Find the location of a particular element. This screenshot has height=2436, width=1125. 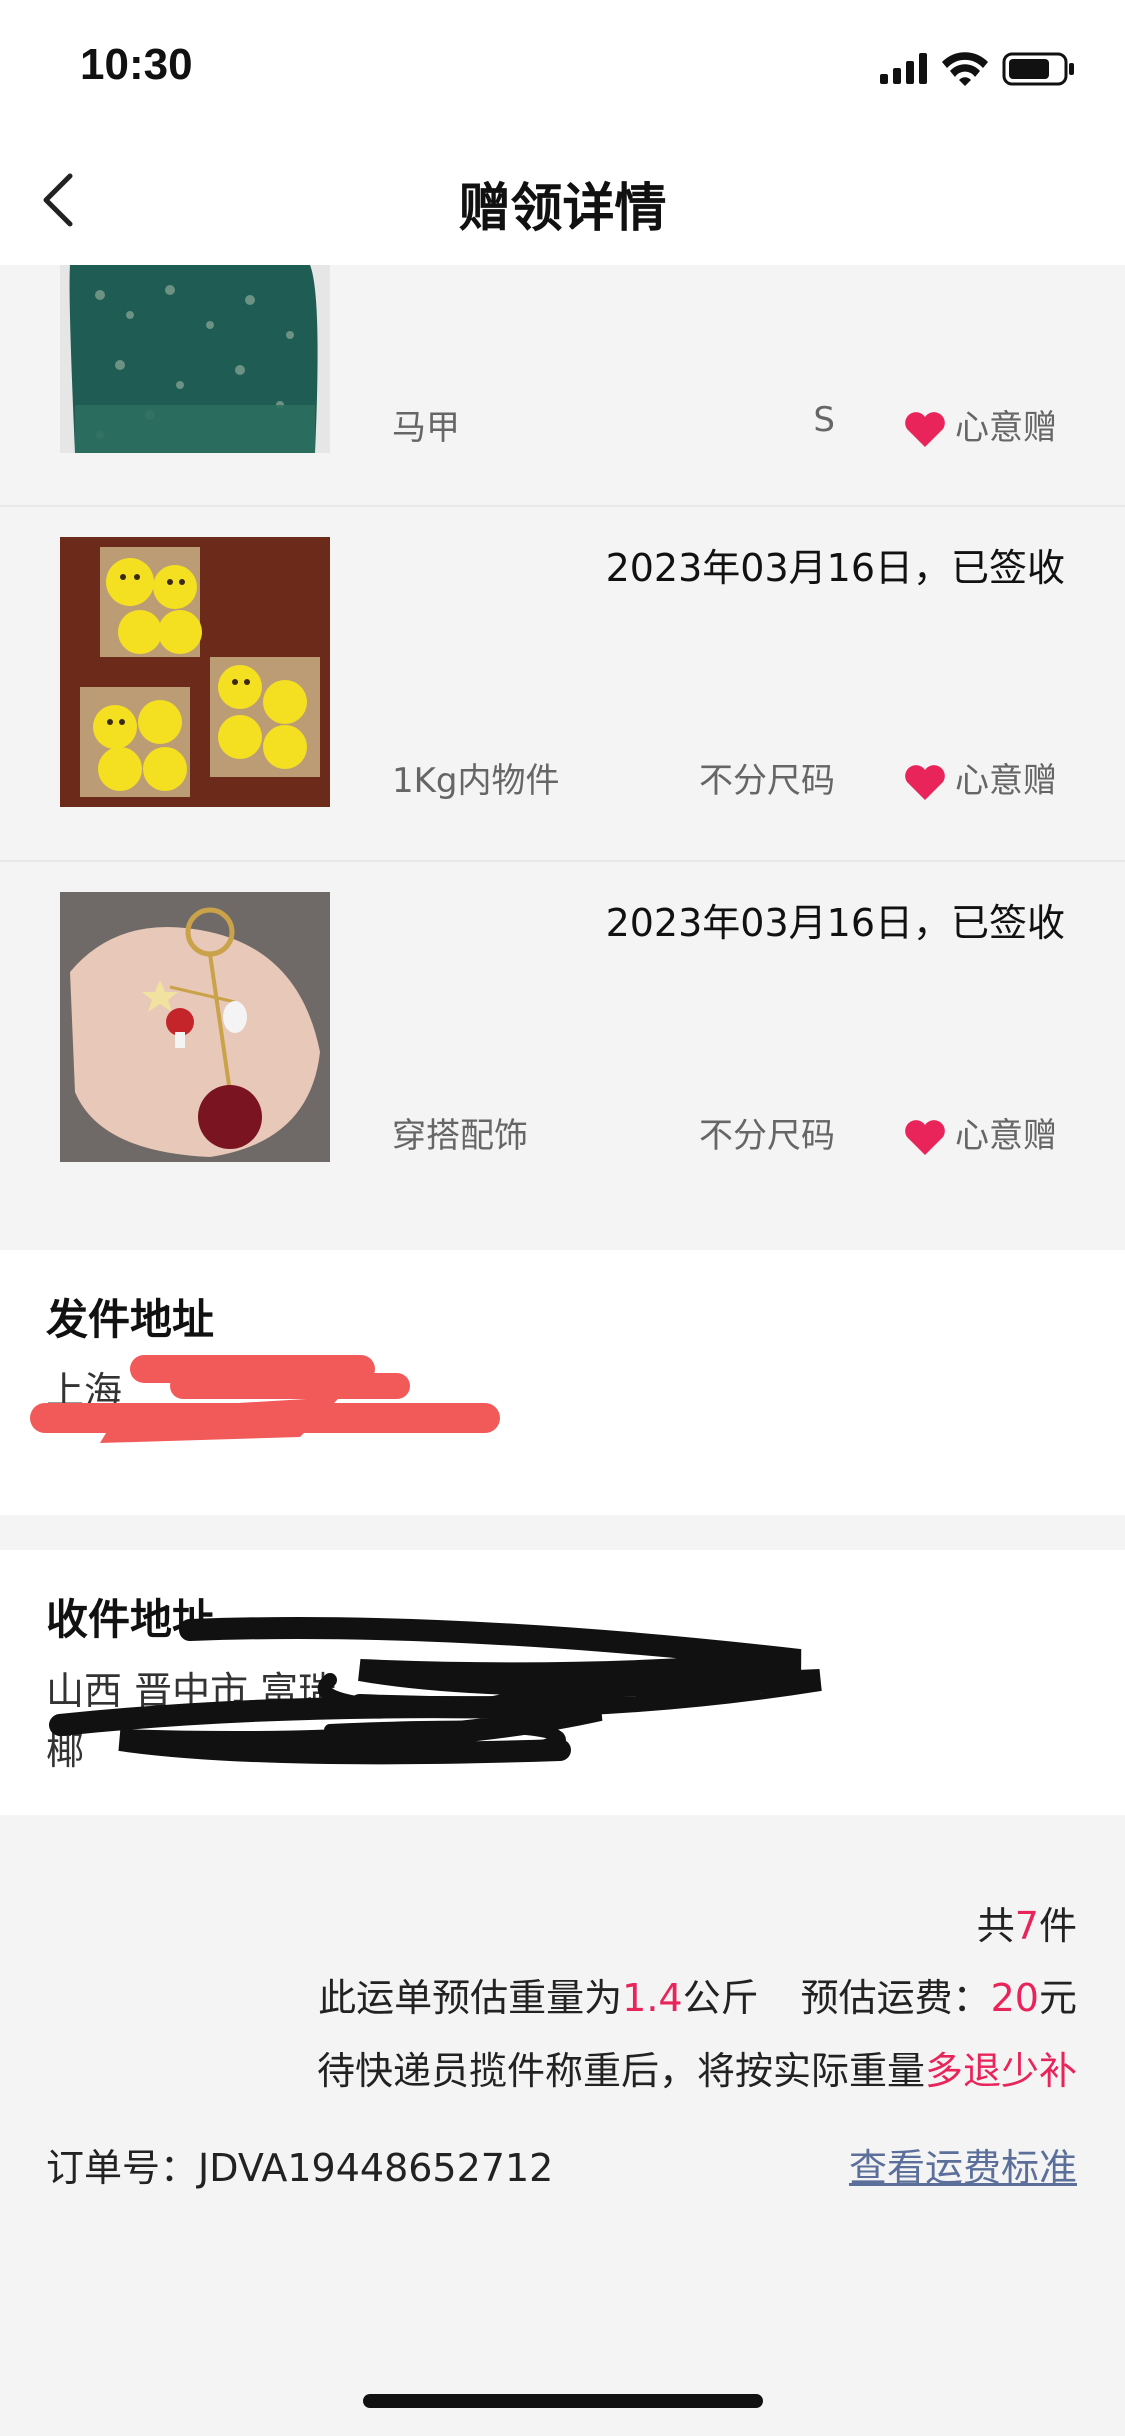

weight-unit: 公斤 is located at coordinates (720, 1998).